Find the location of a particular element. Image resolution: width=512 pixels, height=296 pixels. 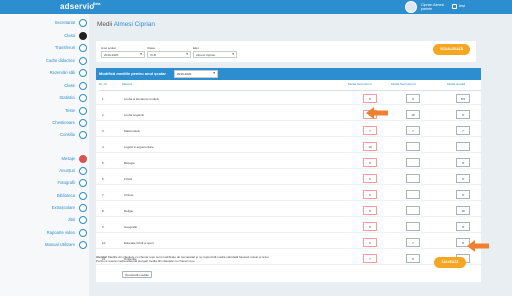

sem1-input: 7 is located at coordinates (370, 130).